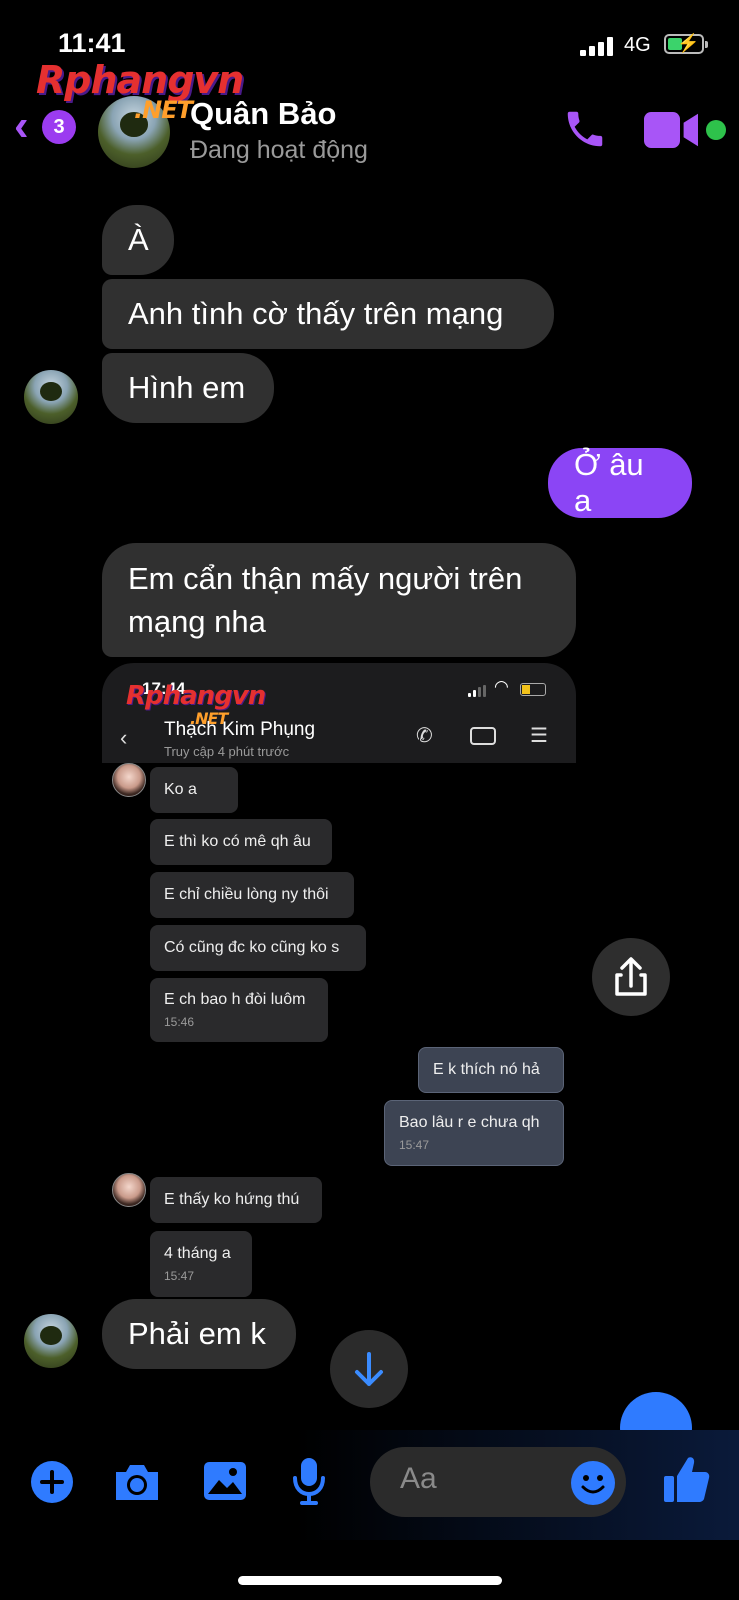 The height and width of the screenshot is (1600, 739). What do you see at coordinates (716, 130) in the screenshot?
I see `online-indicator` at bounding box center [716, 130].